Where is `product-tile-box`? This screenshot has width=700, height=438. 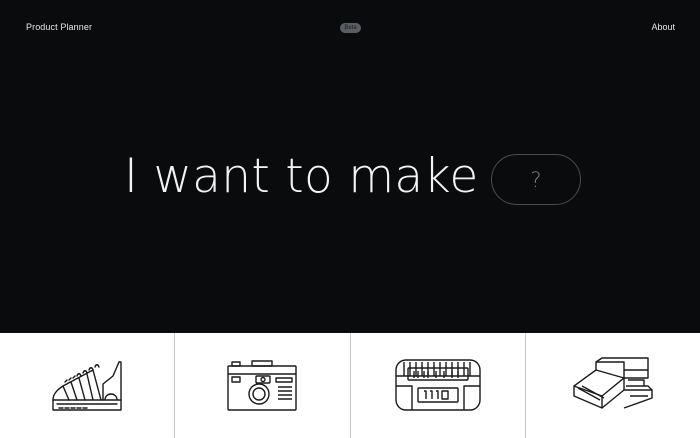 product-tile-box is located at coordinates (613, 385).